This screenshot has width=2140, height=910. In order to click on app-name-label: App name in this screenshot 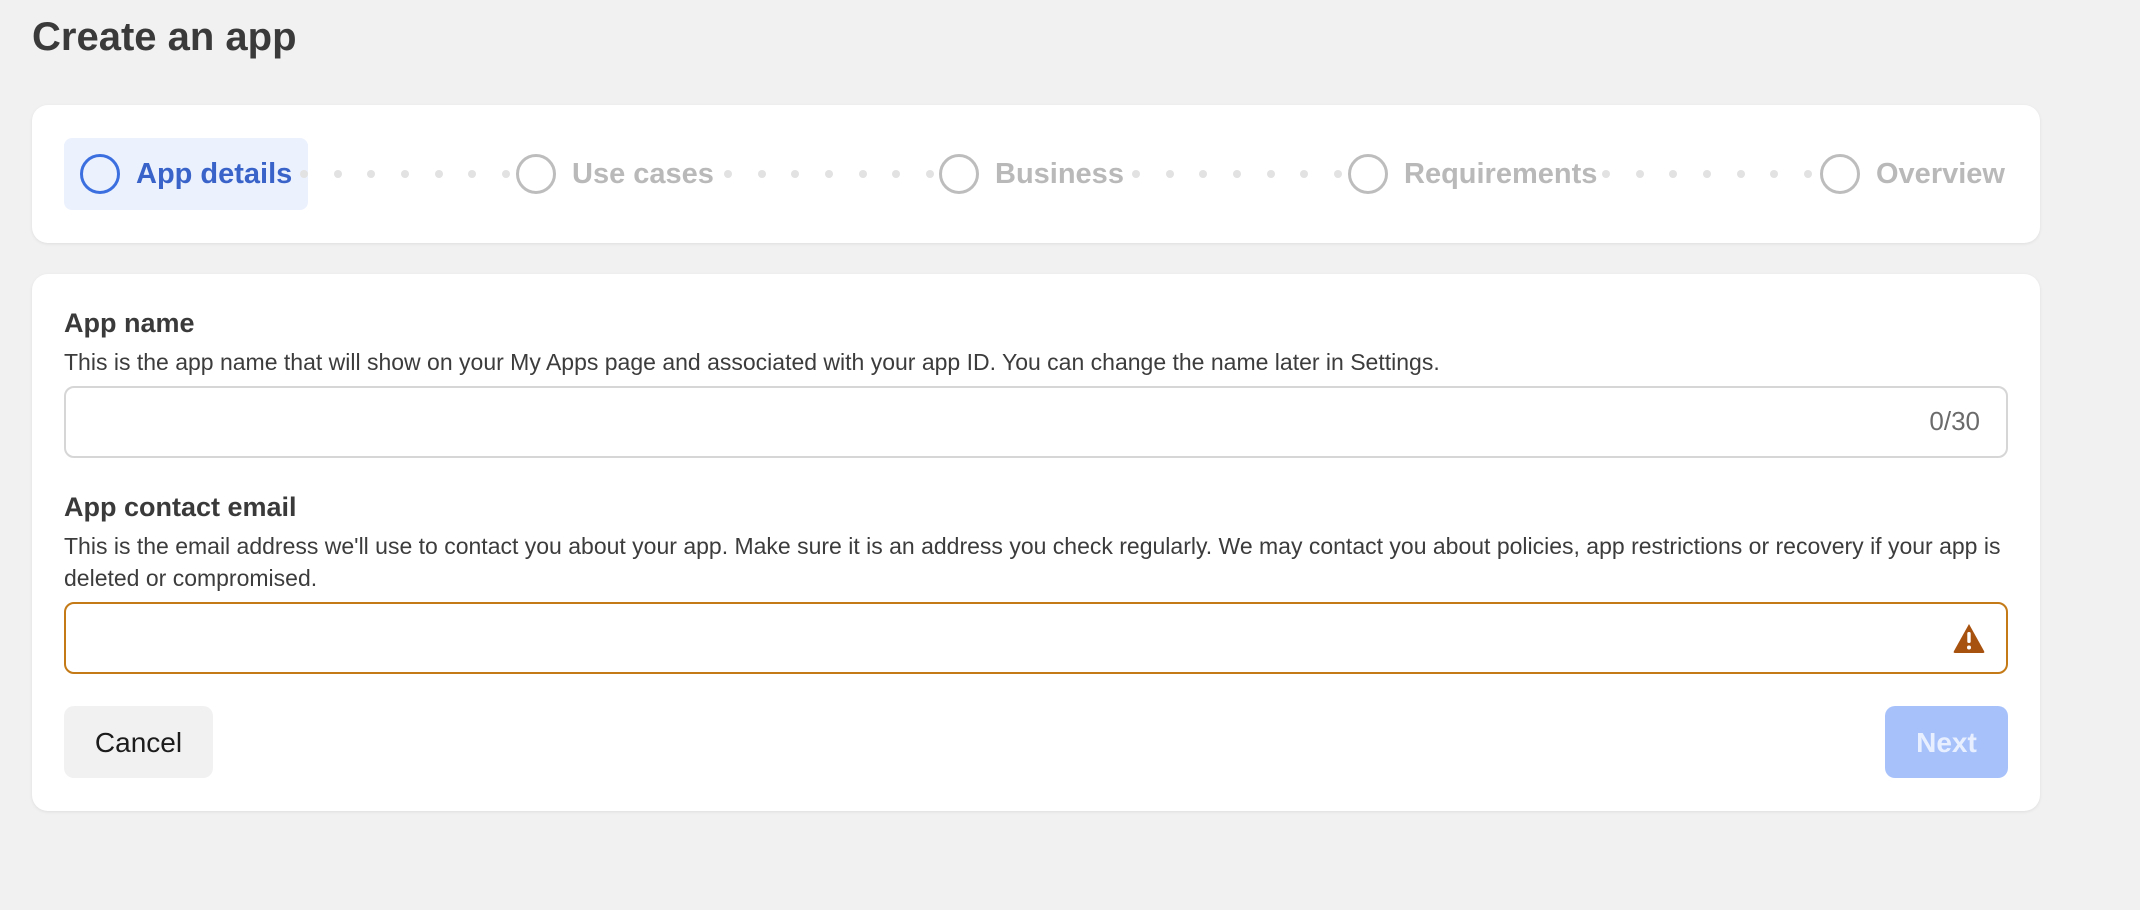, I will do `click(129, 323)`.